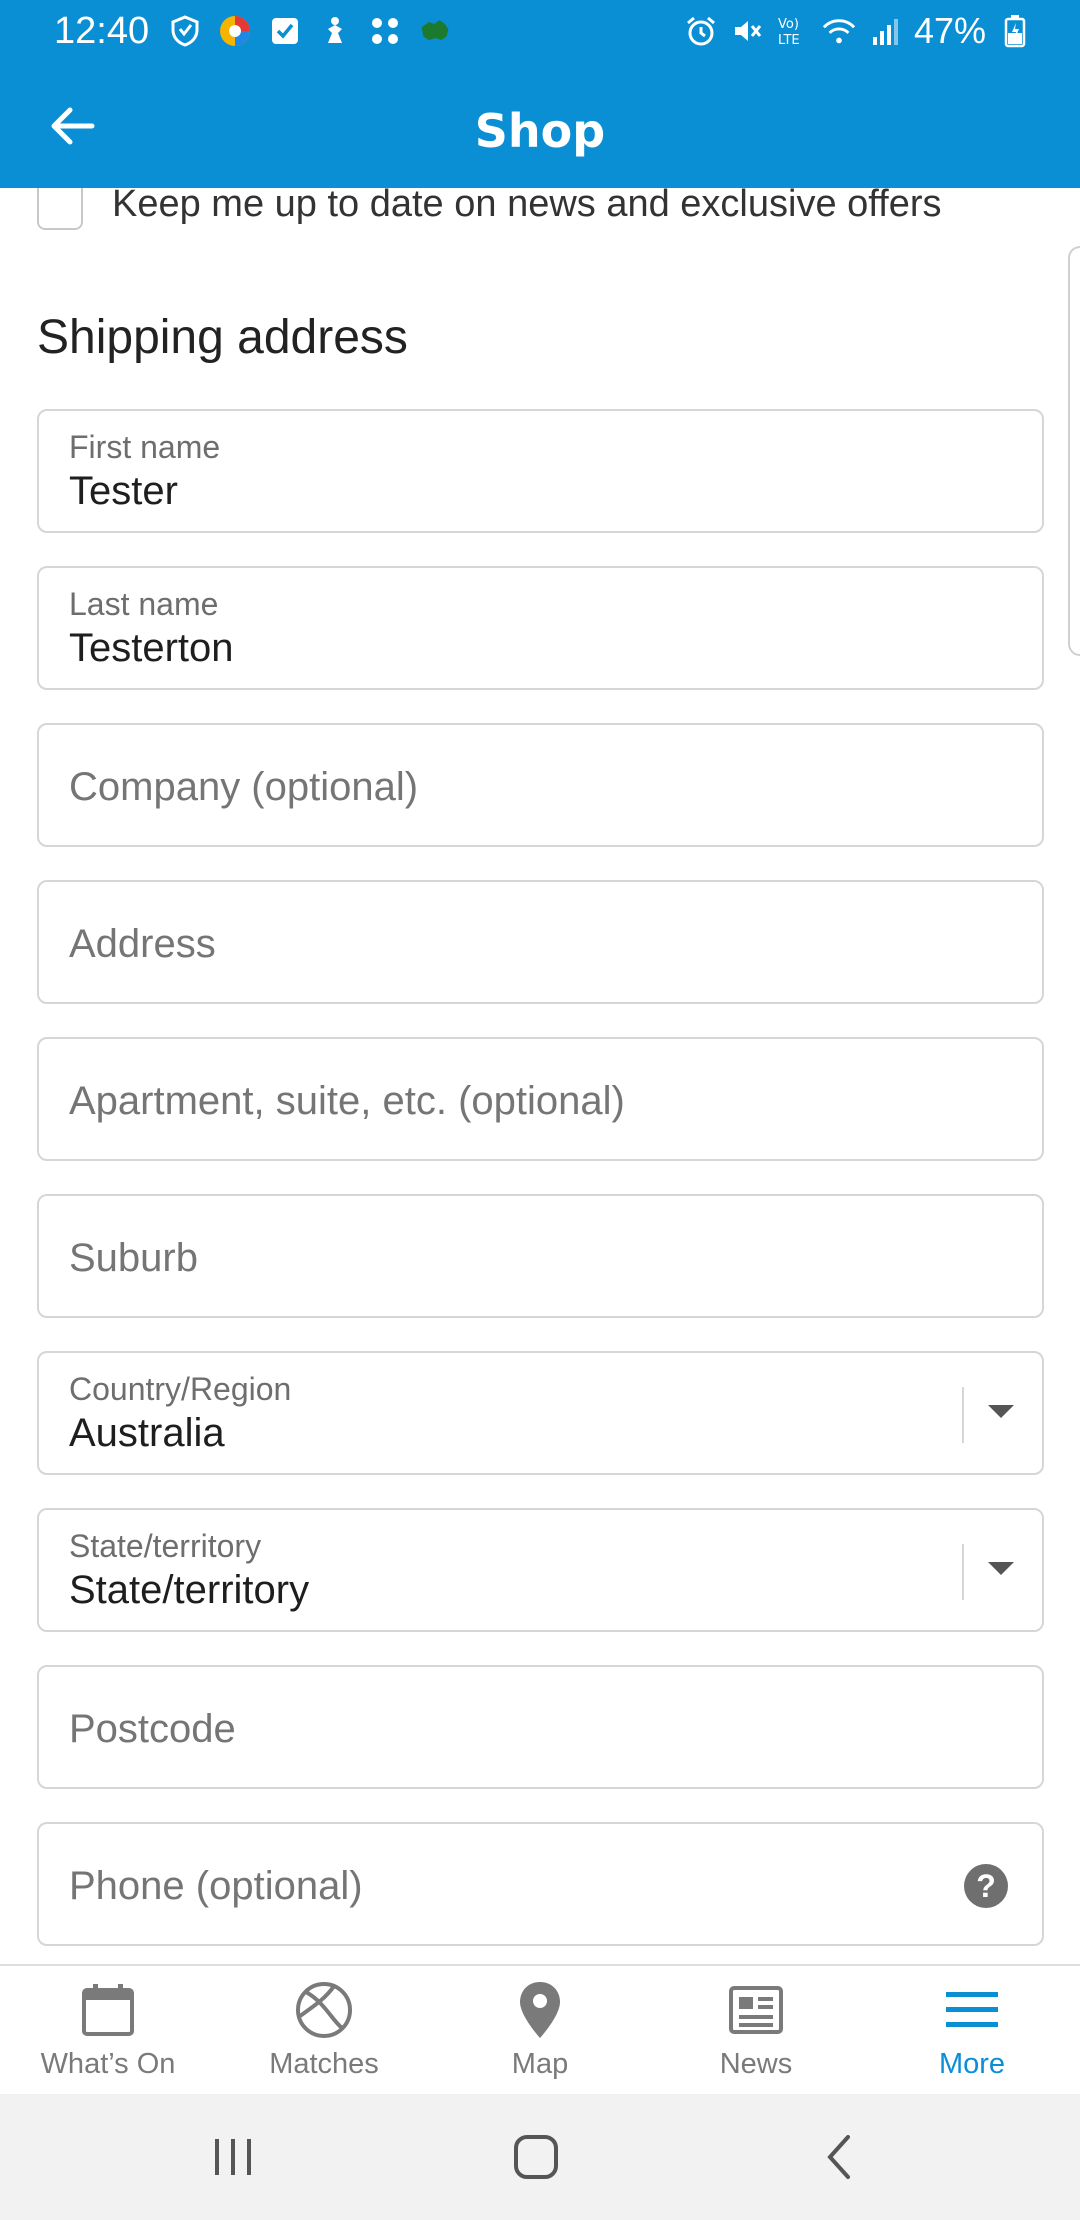  I want to click on postcode-placeholder: Postcode, so click(152, 1729).